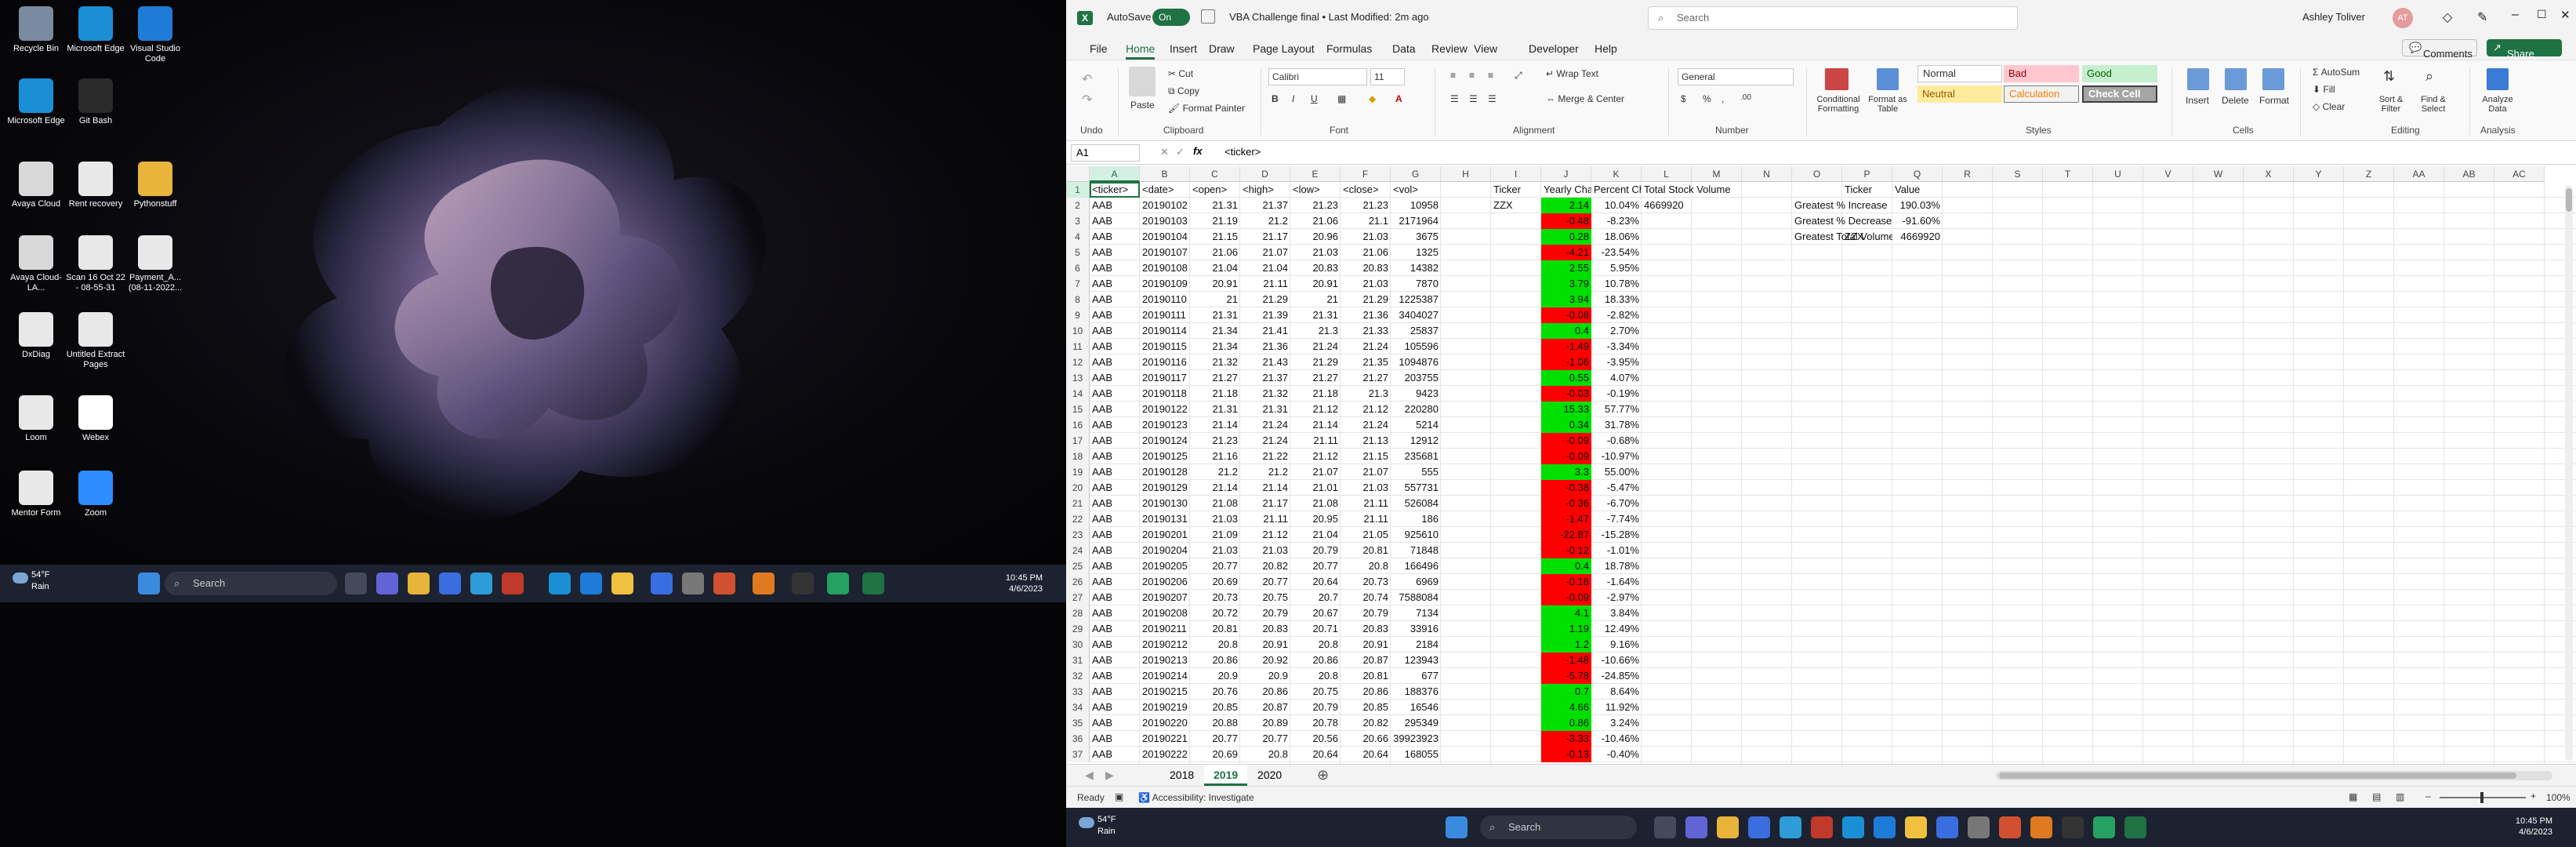 The height and width of the screenshot is (847, 2576). What do you see at coordinates (1165, 488) in the screenshot?
I see `data-cell: 20190129` at bounding box center [1165, 488].